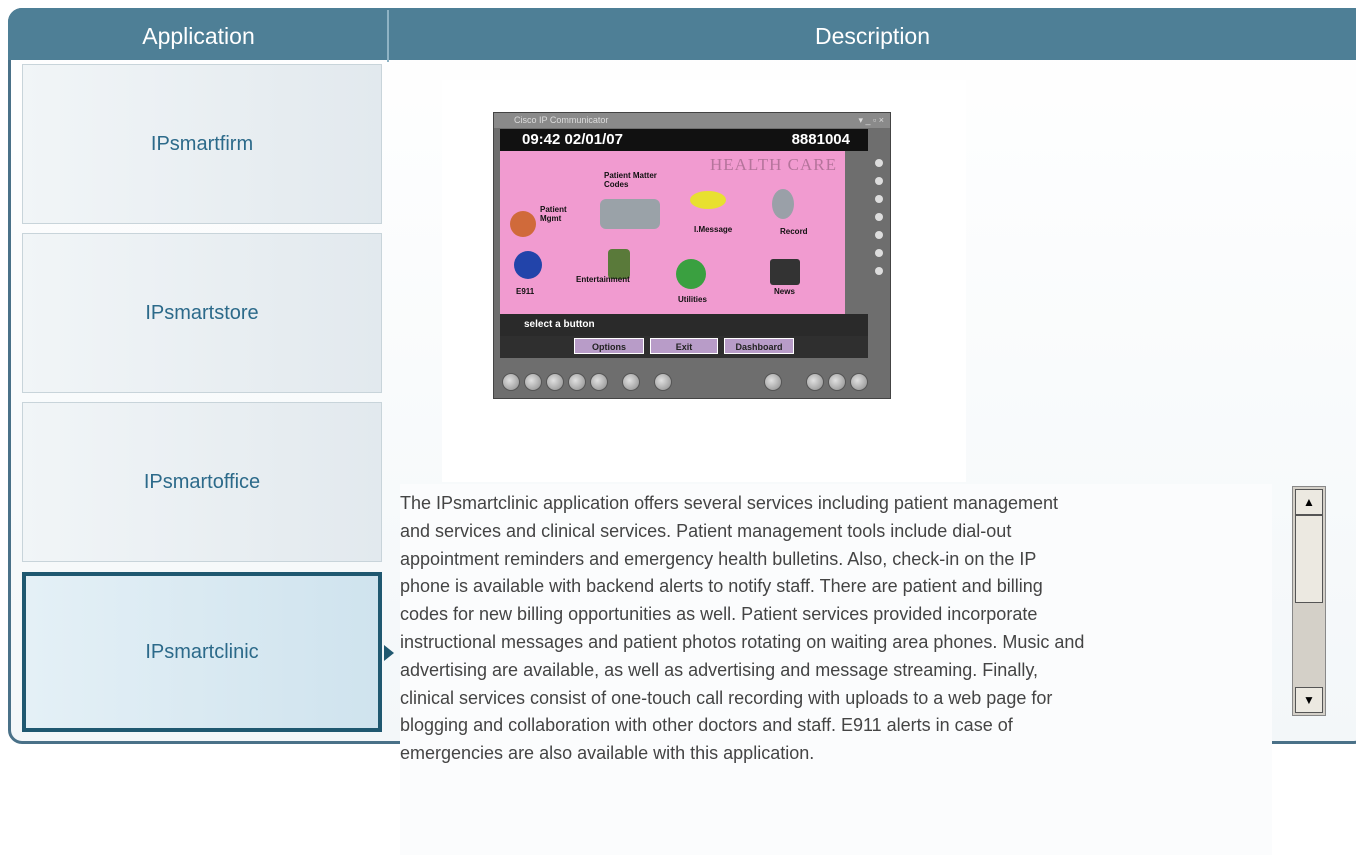 The width and height of the screenshot is (1356, 855). What do you see at coordinates (609, 346) in the screenshot?
I see `softkey-options: Options` at bounding box center [609, 346].